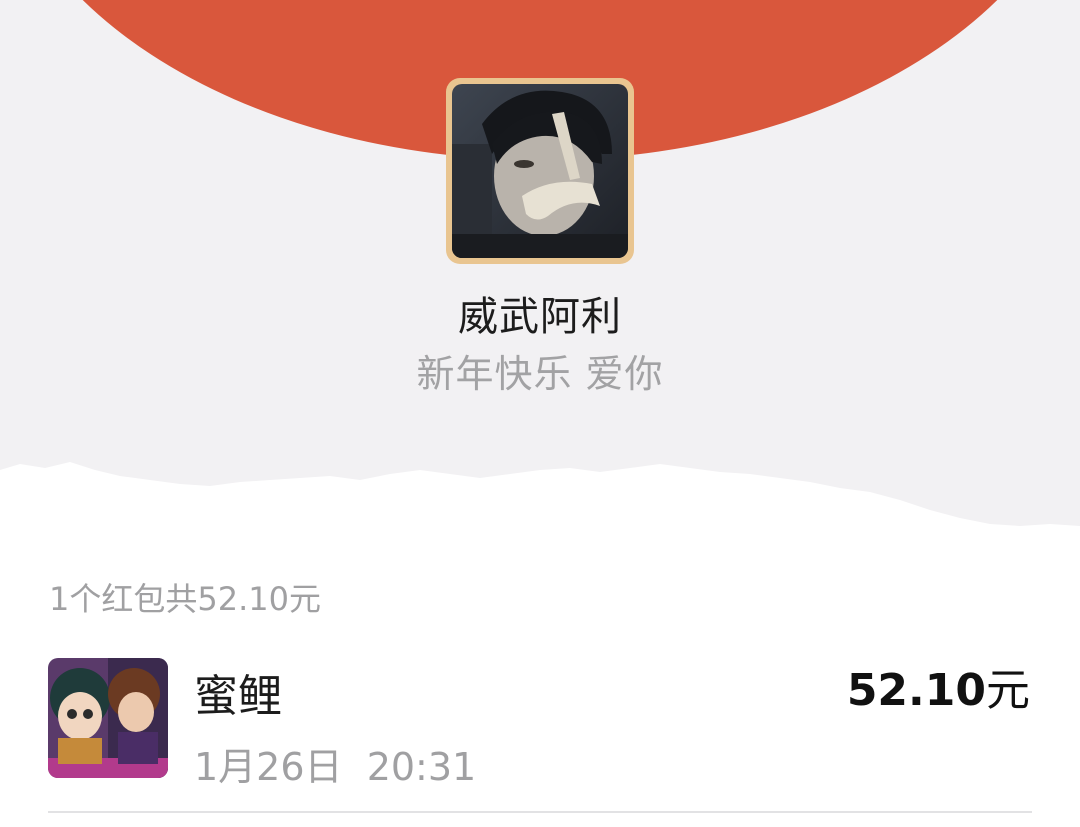  Describe the element at coordinates (540, 317) in the screenshot. I see `sender-name: 威武阿利` at that location.